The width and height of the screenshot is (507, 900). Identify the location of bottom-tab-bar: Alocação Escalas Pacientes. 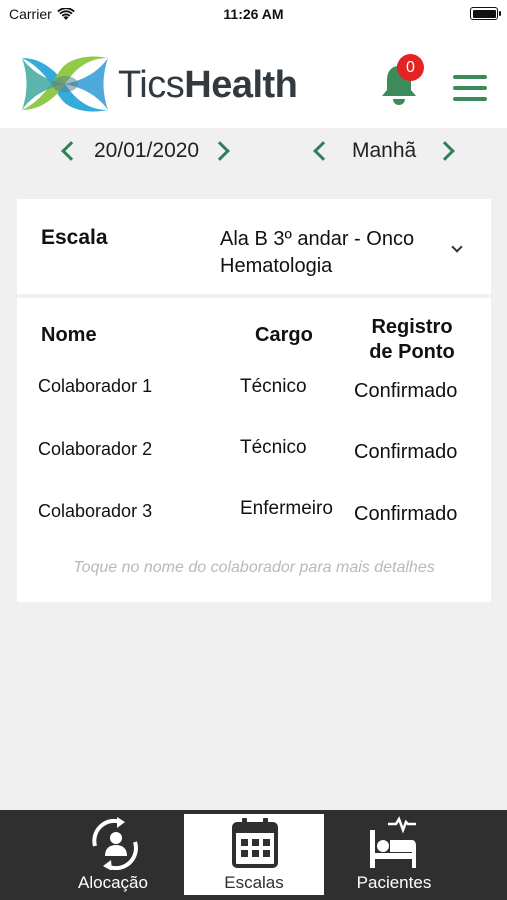
(253, 855).